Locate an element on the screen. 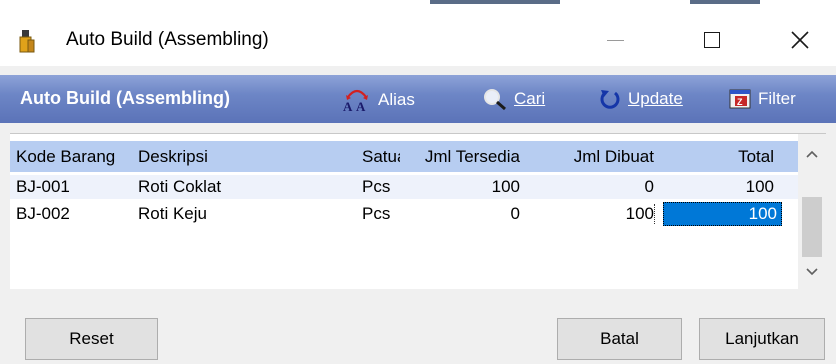 The height and width of the screenshot is (364, 836). cancel-button: Batal is located at coordinates (619, 339).